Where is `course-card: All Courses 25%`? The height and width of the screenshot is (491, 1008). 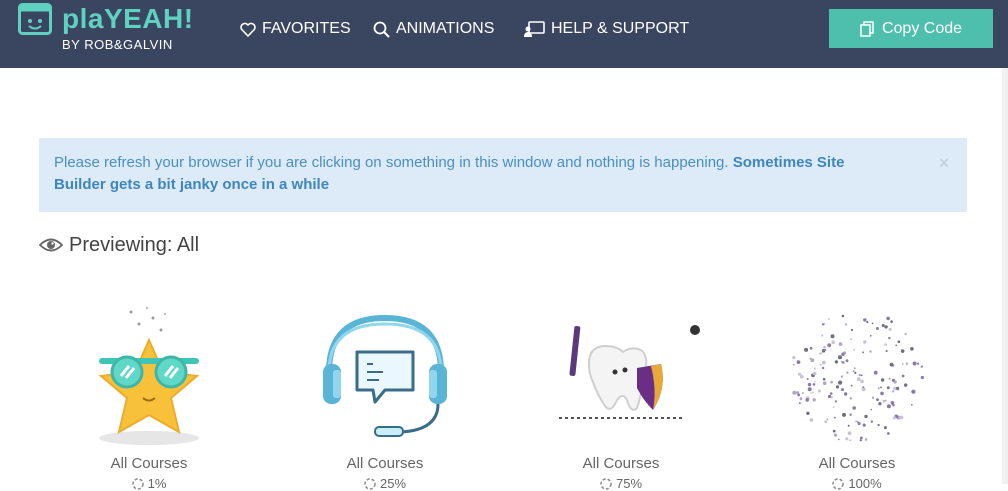
course-card: All Courses 25% is located at coordinates (385, 395).